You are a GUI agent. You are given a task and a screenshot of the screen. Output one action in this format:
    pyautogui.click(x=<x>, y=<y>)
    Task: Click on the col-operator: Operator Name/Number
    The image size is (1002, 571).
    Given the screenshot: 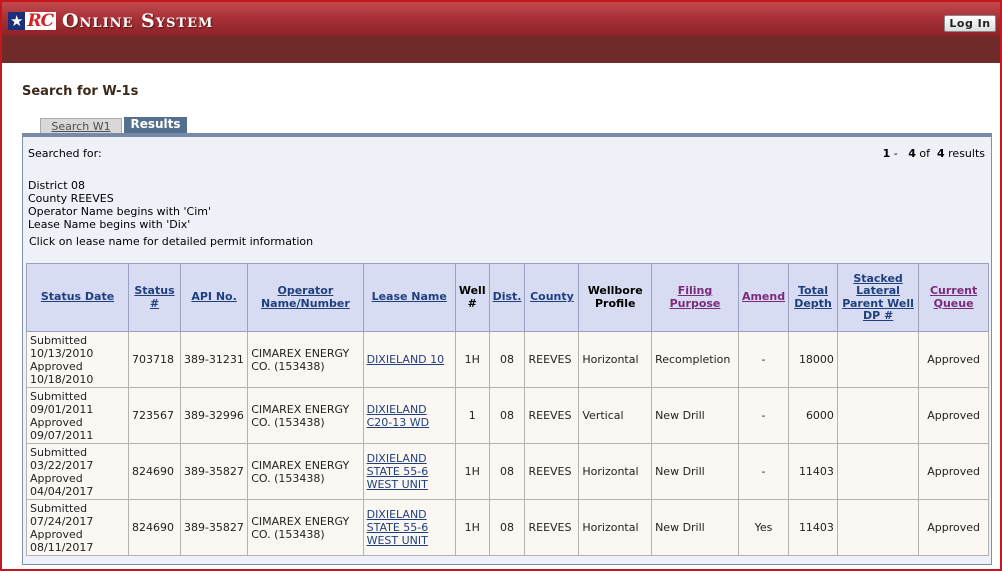 What is the action you would take?
    pyautogui.click(x=305, y=297)
    